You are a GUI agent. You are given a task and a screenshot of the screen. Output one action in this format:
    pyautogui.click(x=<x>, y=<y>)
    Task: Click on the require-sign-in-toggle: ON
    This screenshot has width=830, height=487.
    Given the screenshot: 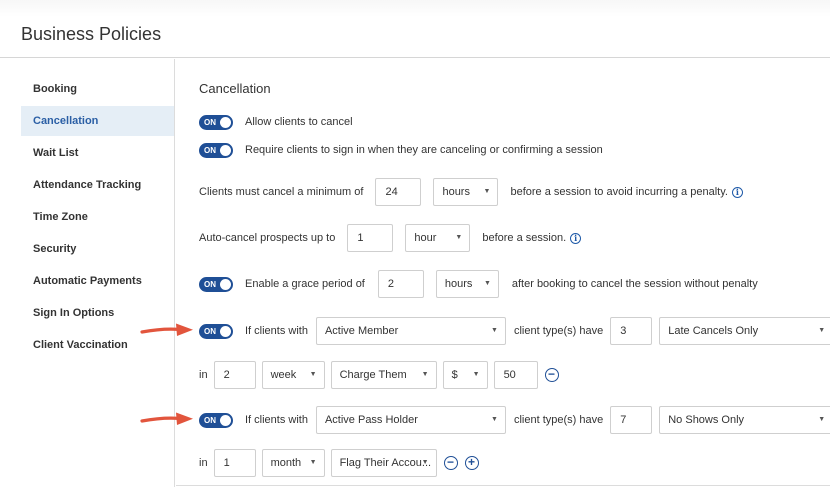 What is the action you would take?
    pyautogui.click(x=216, y=150)
    